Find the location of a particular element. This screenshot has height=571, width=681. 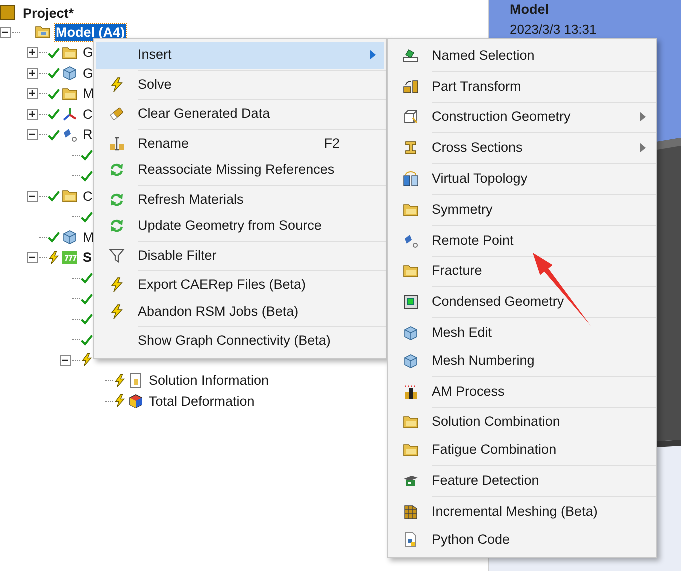

menu-item: Mesh Edit is located at coordinates (522, 333).